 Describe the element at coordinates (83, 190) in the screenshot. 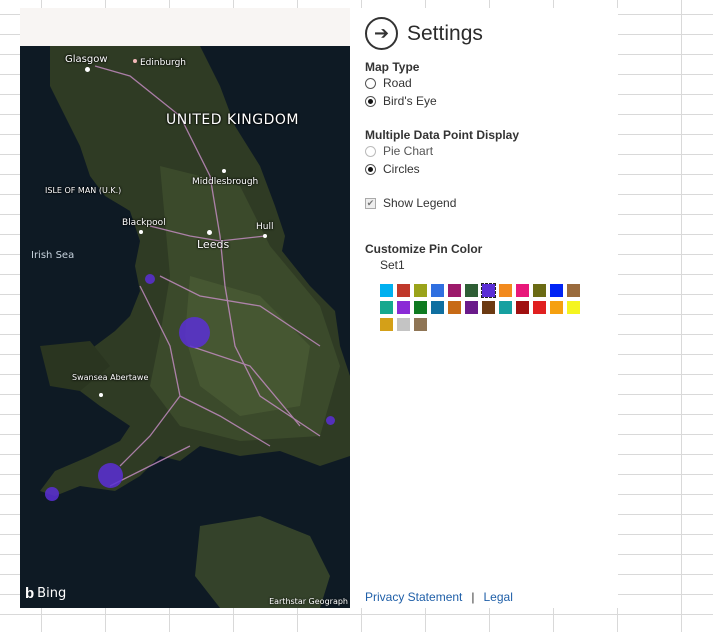

I see `region-label-isle-of-man: ISLE OF MAN (U.K.)` at that location.